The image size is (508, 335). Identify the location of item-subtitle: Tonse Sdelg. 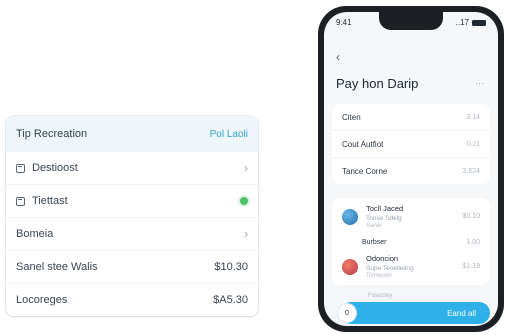
(384, 218).